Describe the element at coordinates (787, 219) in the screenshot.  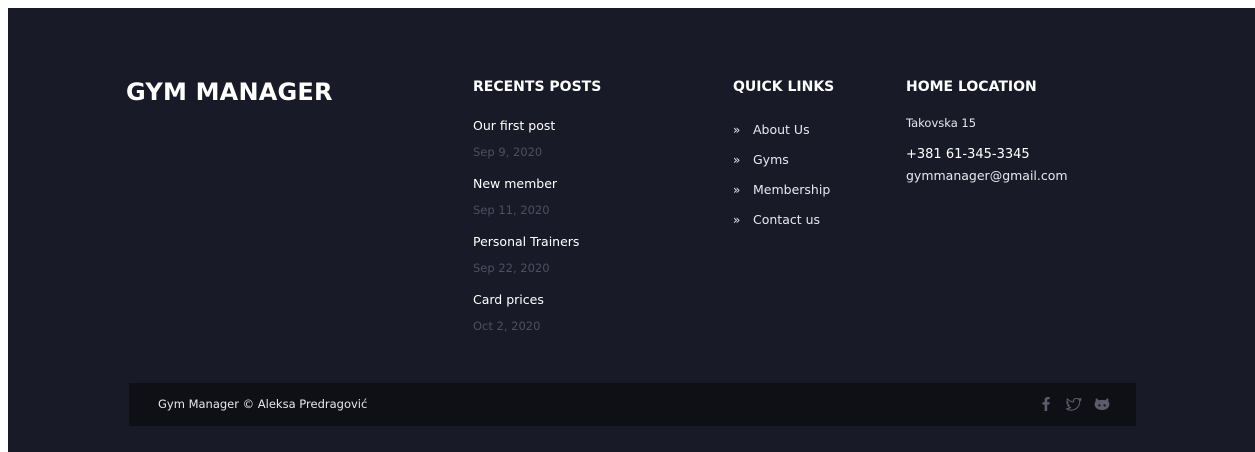
I see `quick-link-label: Contact us` at that location.